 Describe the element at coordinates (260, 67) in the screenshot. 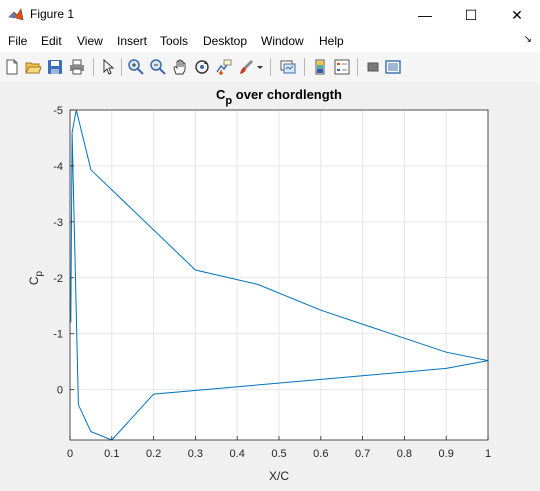

I see `brush-dropdown-icon` at that location.